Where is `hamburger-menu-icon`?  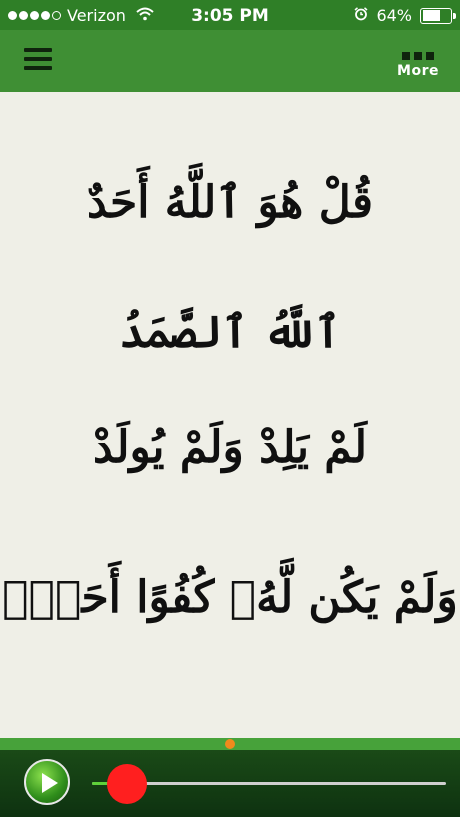 hamburger-menu-icon is located at coordinates (38, 60).